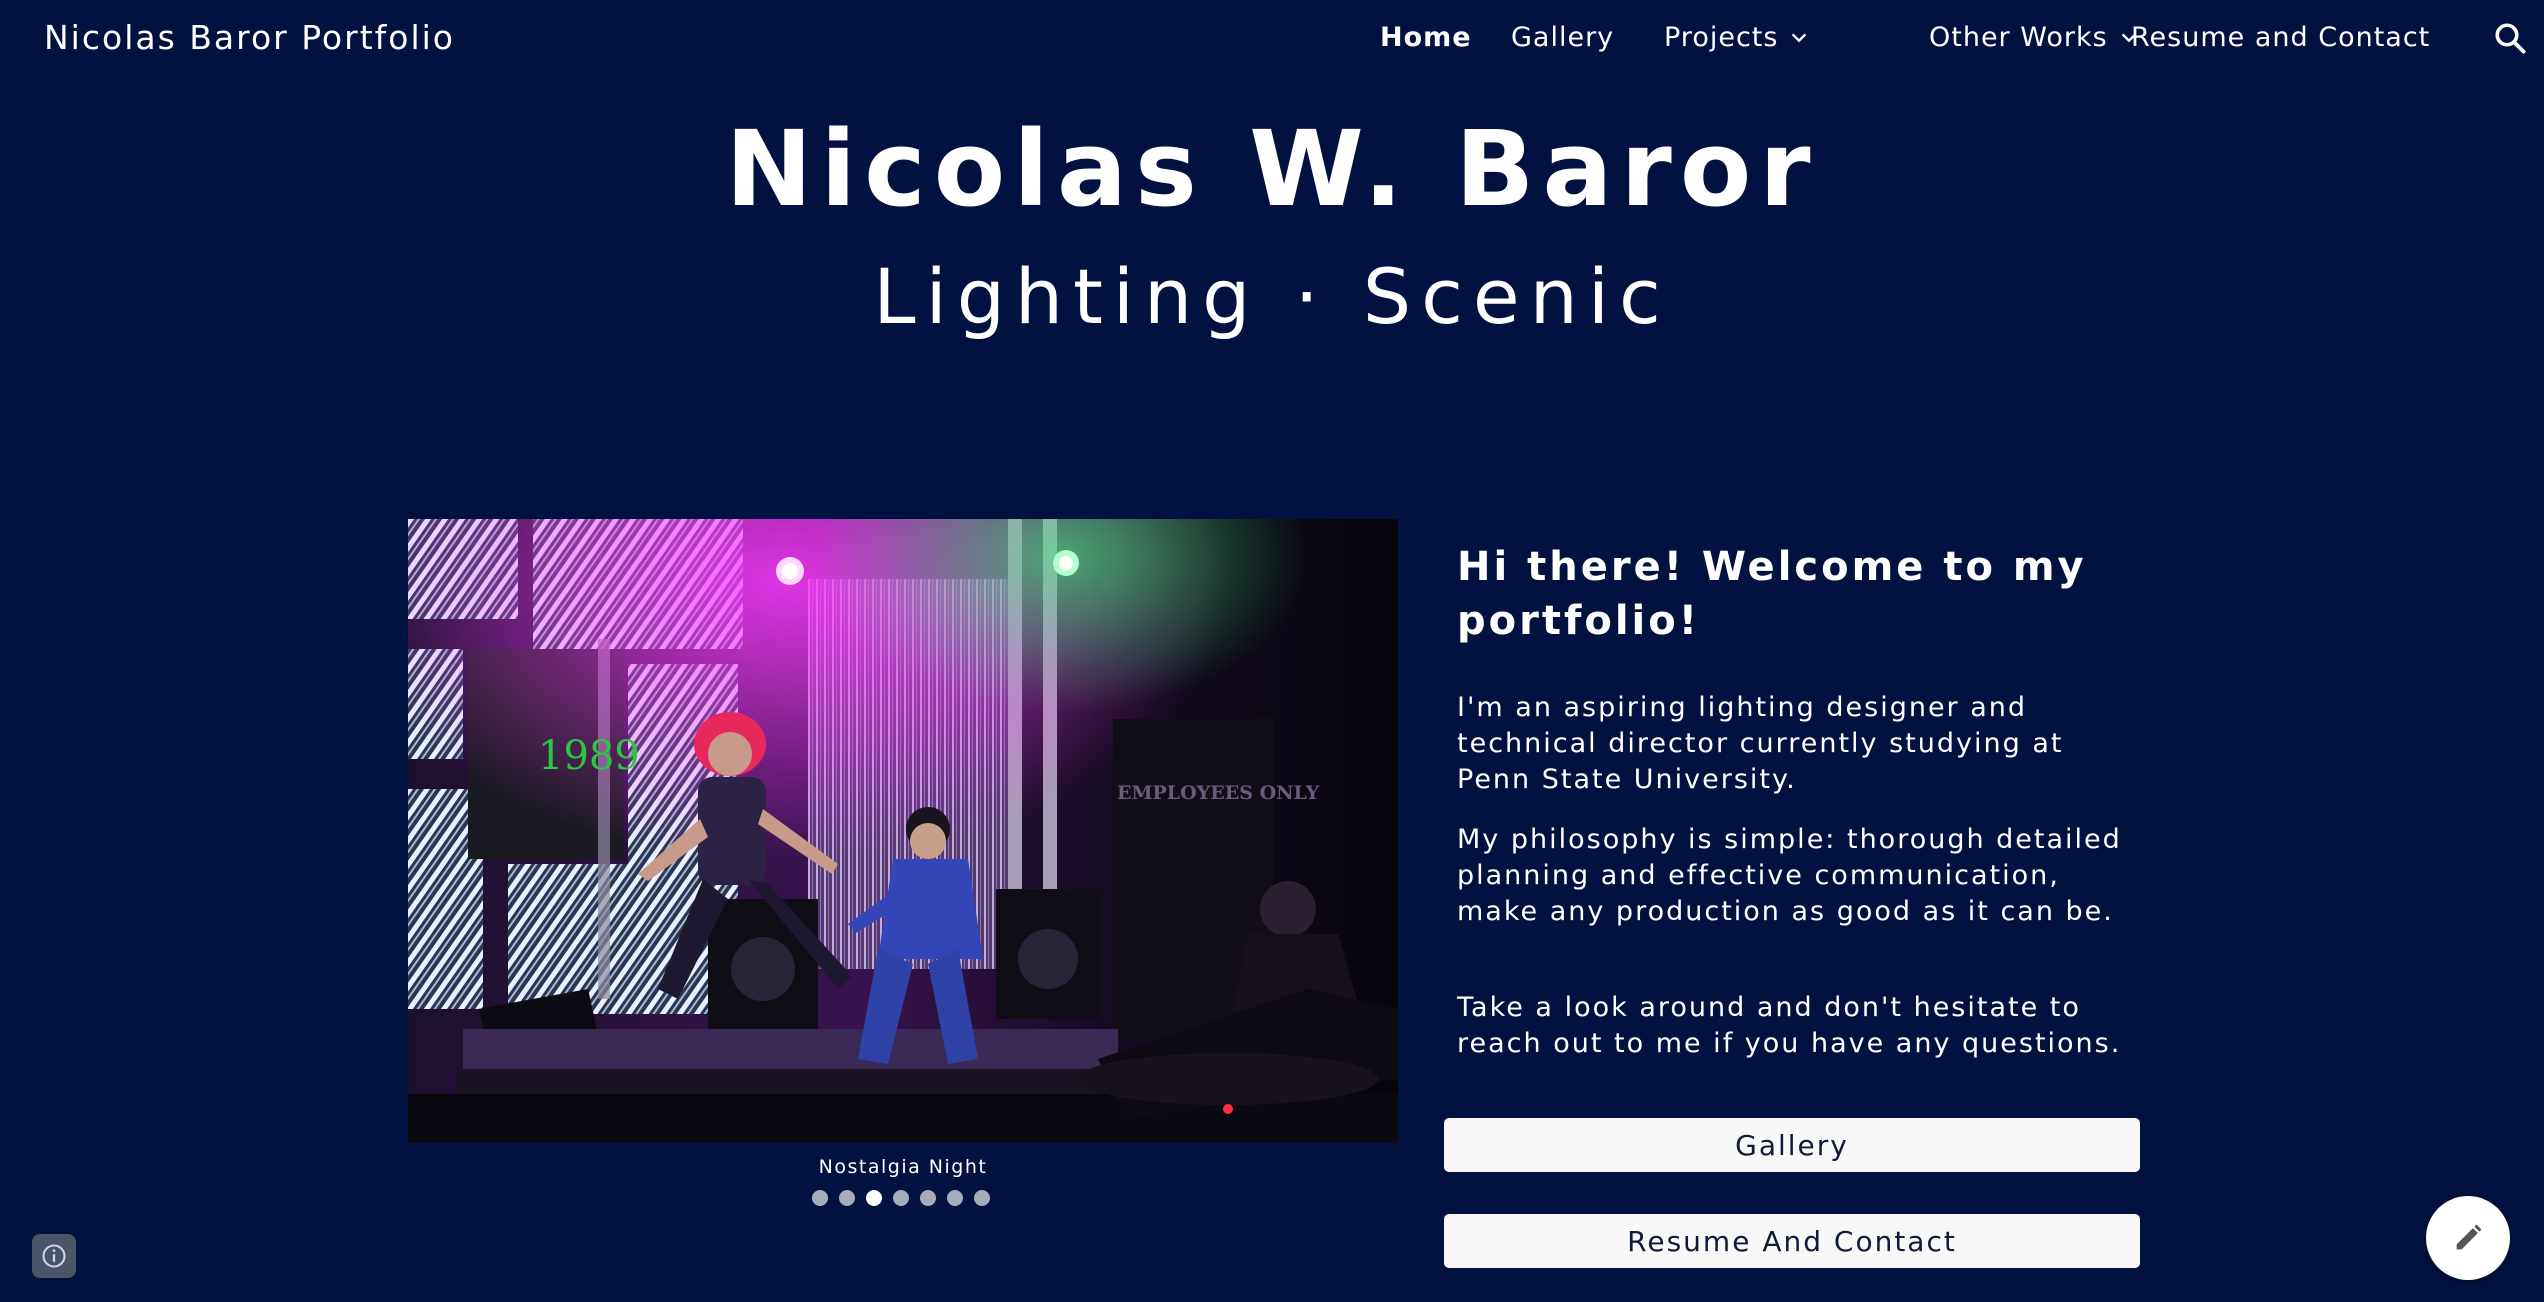 The image size is (2544, 1302). Describe the element at coordinates (1799, 37) in the screenshot. I see `chevron-down-icon` at that location.